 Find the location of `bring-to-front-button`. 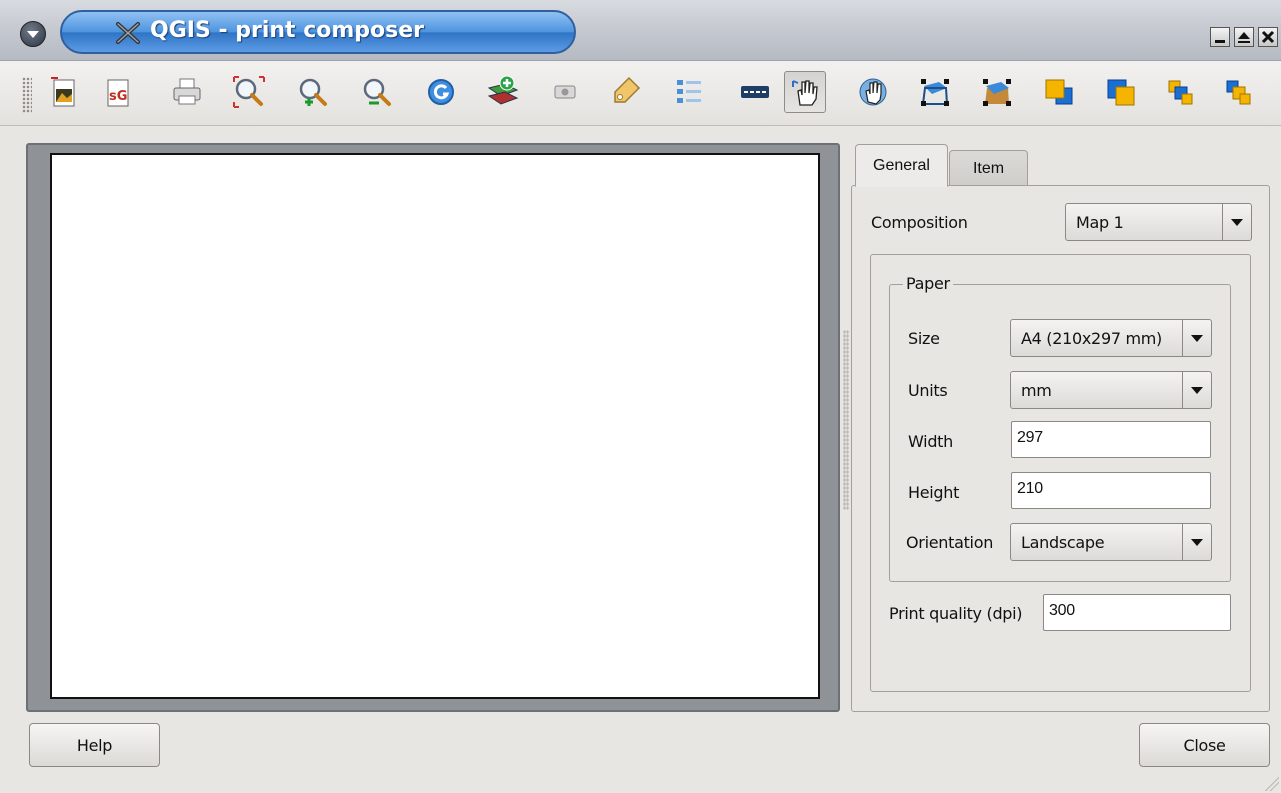

bring-to-front-button is located at coordinates (1181, 92).